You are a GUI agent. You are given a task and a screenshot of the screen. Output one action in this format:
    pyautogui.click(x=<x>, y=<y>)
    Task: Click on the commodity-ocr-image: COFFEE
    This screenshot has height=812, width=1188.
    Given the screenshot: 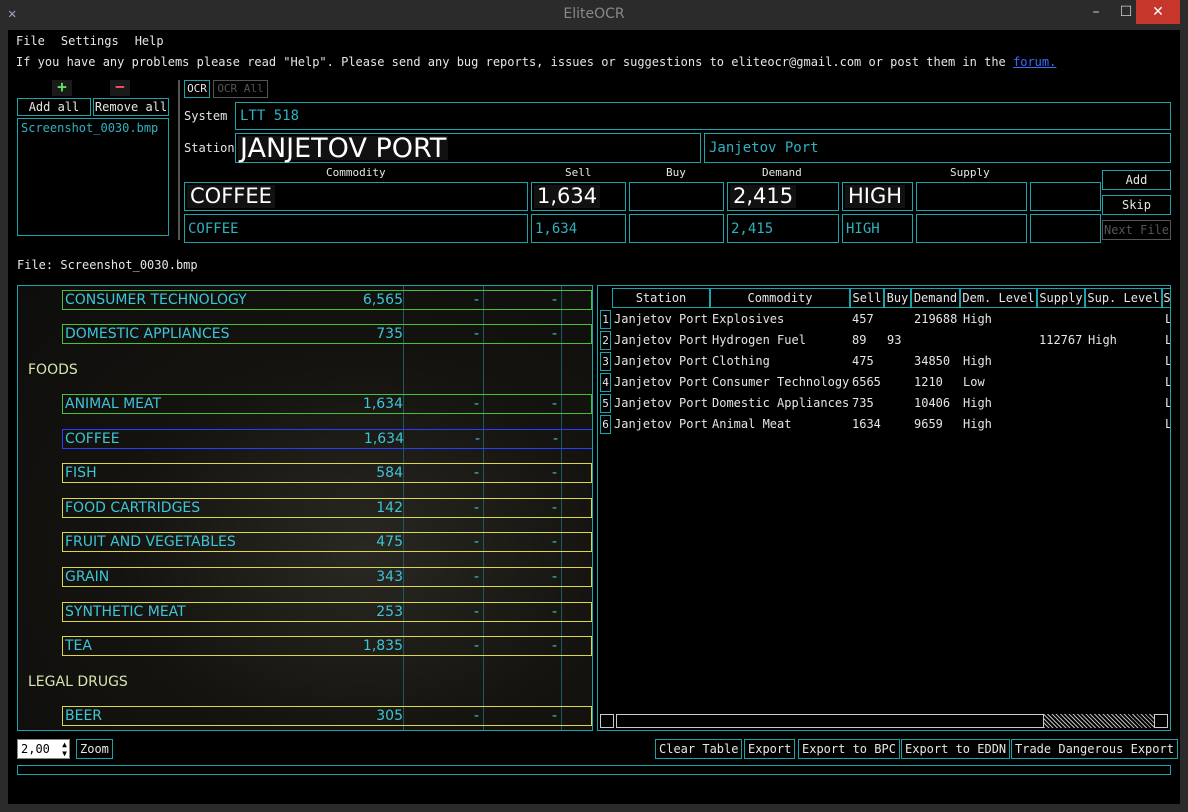 What is the action you would take?
    pyautogui.click(x=356, y=196)
    